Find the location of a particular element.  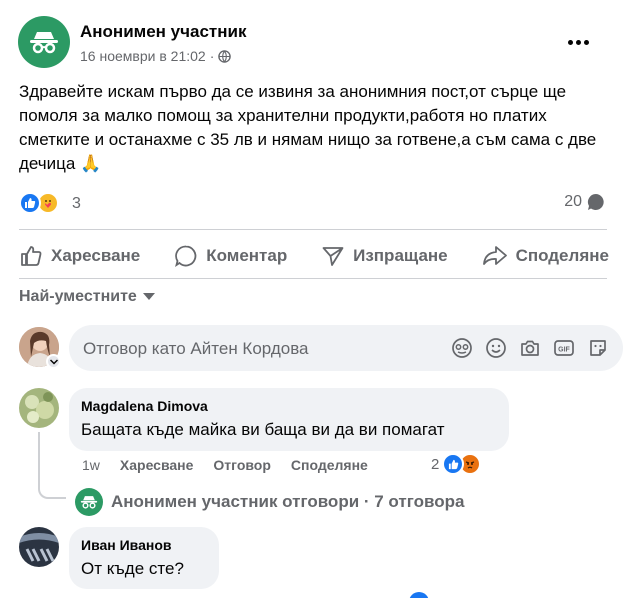

post-date: 16 ноември в 21:02 is located at coordinates (143, 56).